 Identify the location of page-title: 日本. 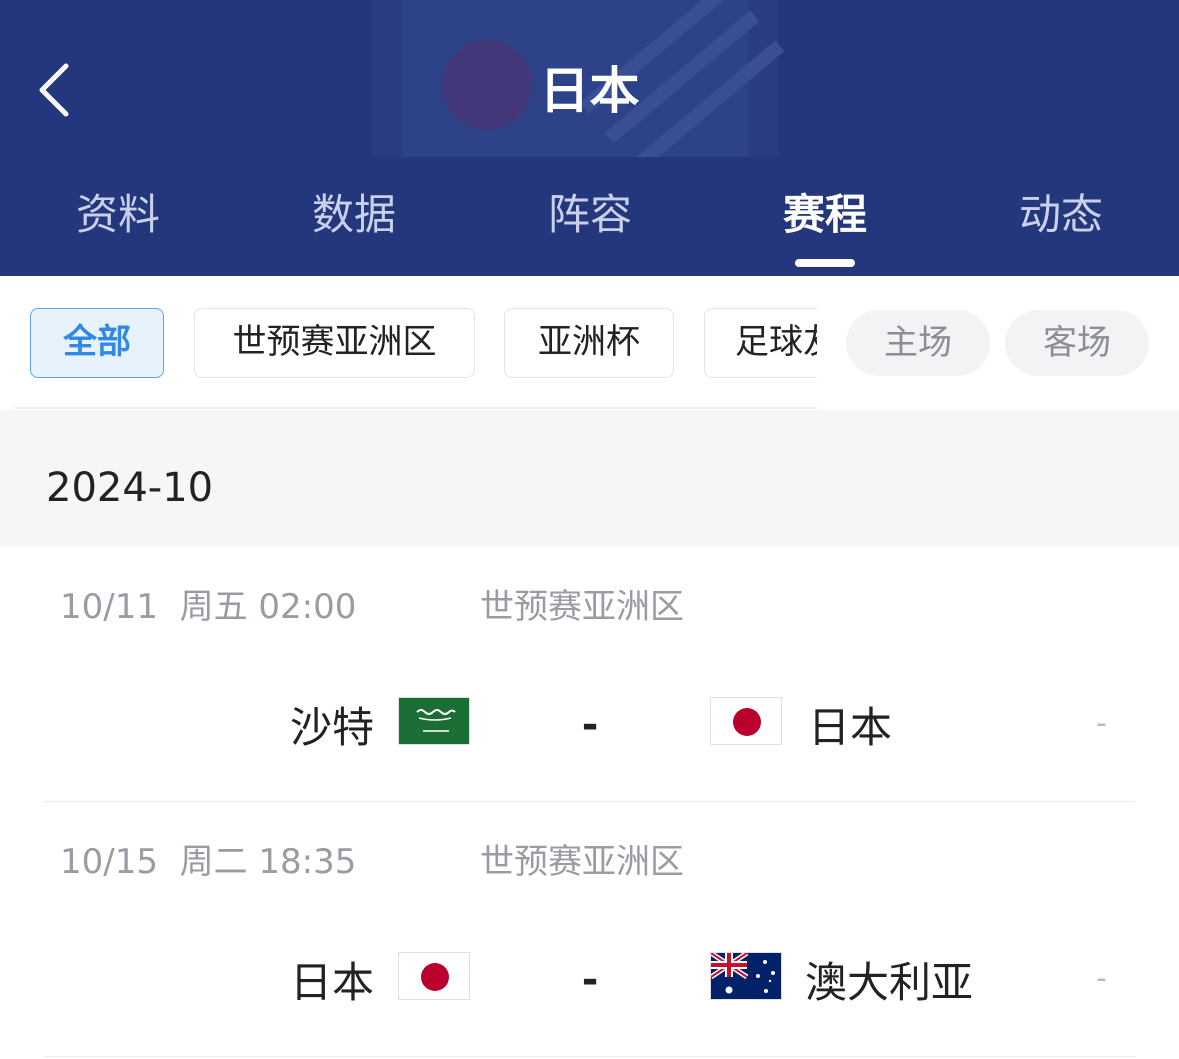
(589, 91).